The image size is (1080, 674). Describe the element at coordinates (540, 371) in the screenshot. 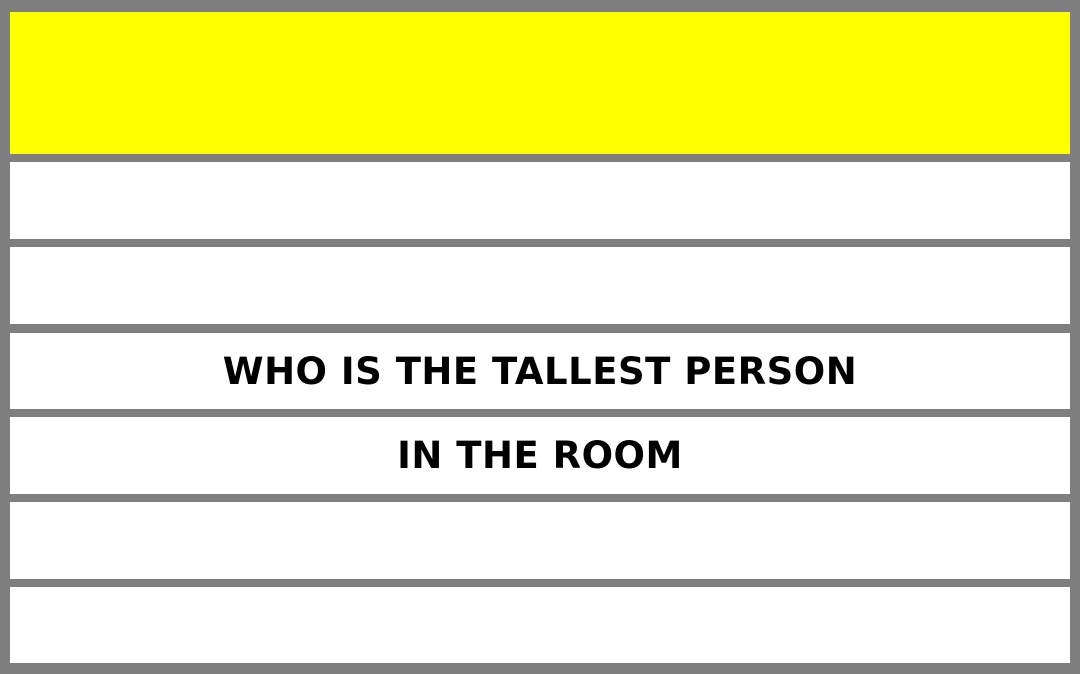

I see `card-line-3: WHO IS THE TALLEST PERSON` at that location.